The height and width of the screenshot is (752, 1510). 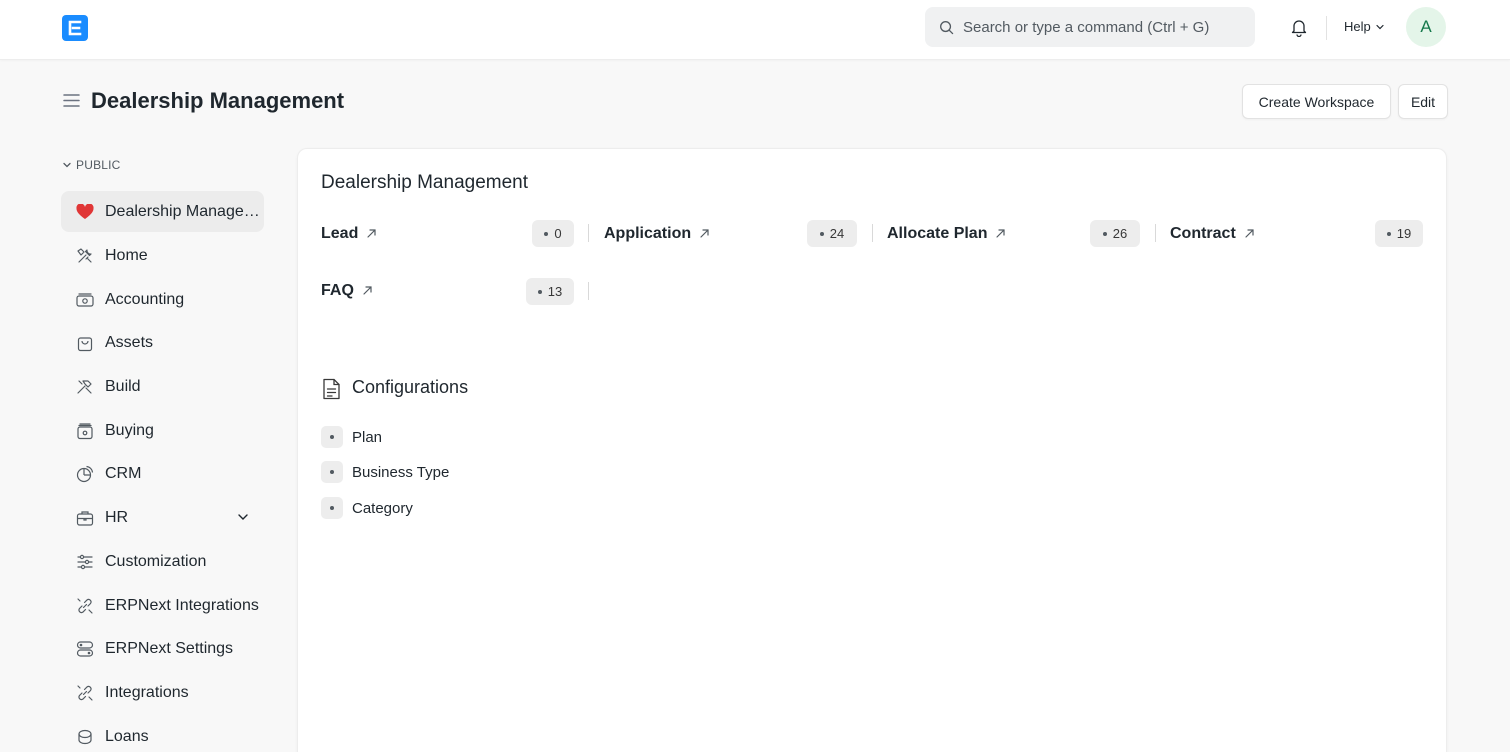 I want to click on section-label: PUBLIC, so click(x=98, y=165).